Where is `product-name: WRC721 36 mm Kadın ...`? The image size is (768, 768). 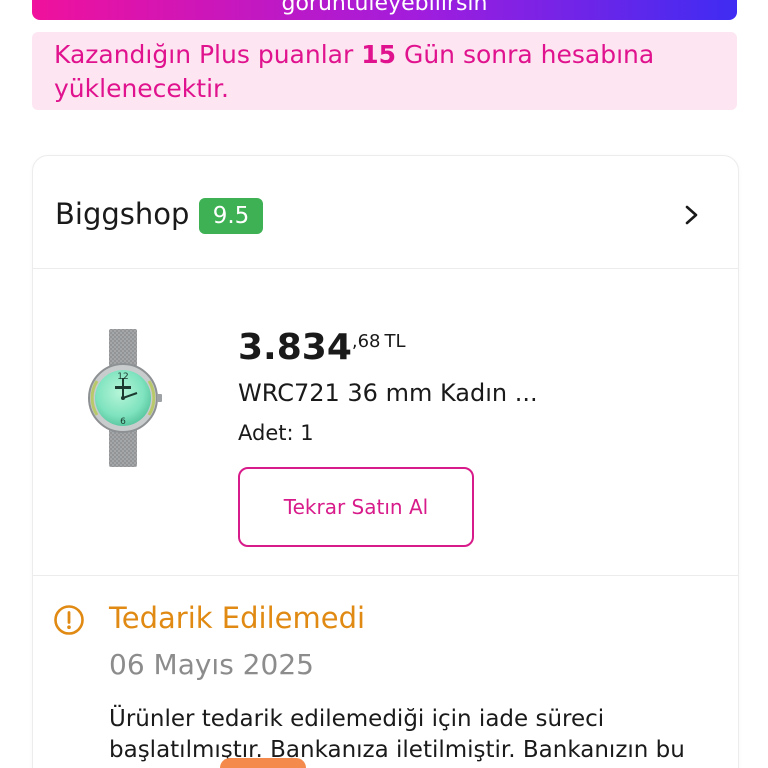 product-name: WRC721 36 mm Kadın ... is located at coordinates (388, 393).